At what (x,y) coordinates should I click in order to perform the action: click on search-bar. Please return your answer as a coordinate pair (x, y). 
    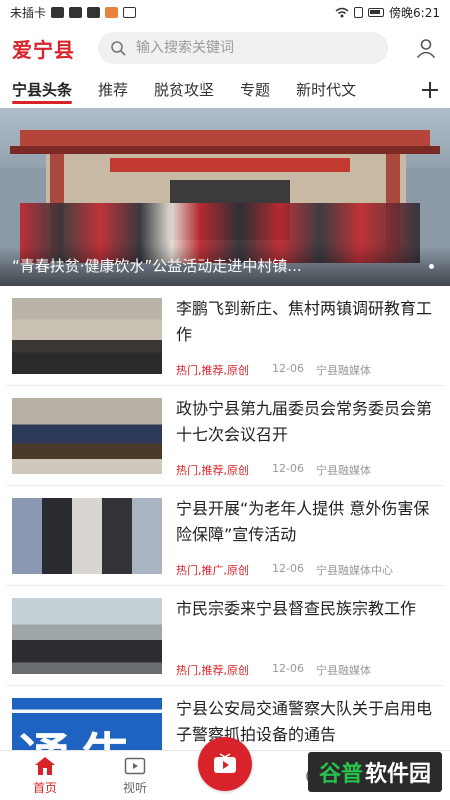
    Looking at the image, I should click on (243, 48).